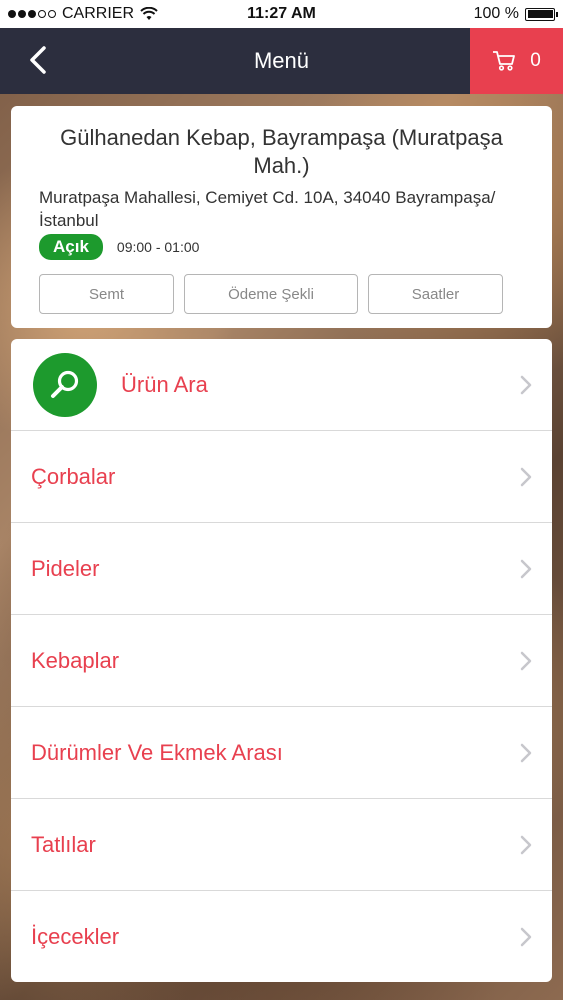 The image size is (563, 1000). What do you see at coordinates (281, 61) in the screenshot?
I see `navigation-bar: Menü 0` at bounding box center [281, 61].